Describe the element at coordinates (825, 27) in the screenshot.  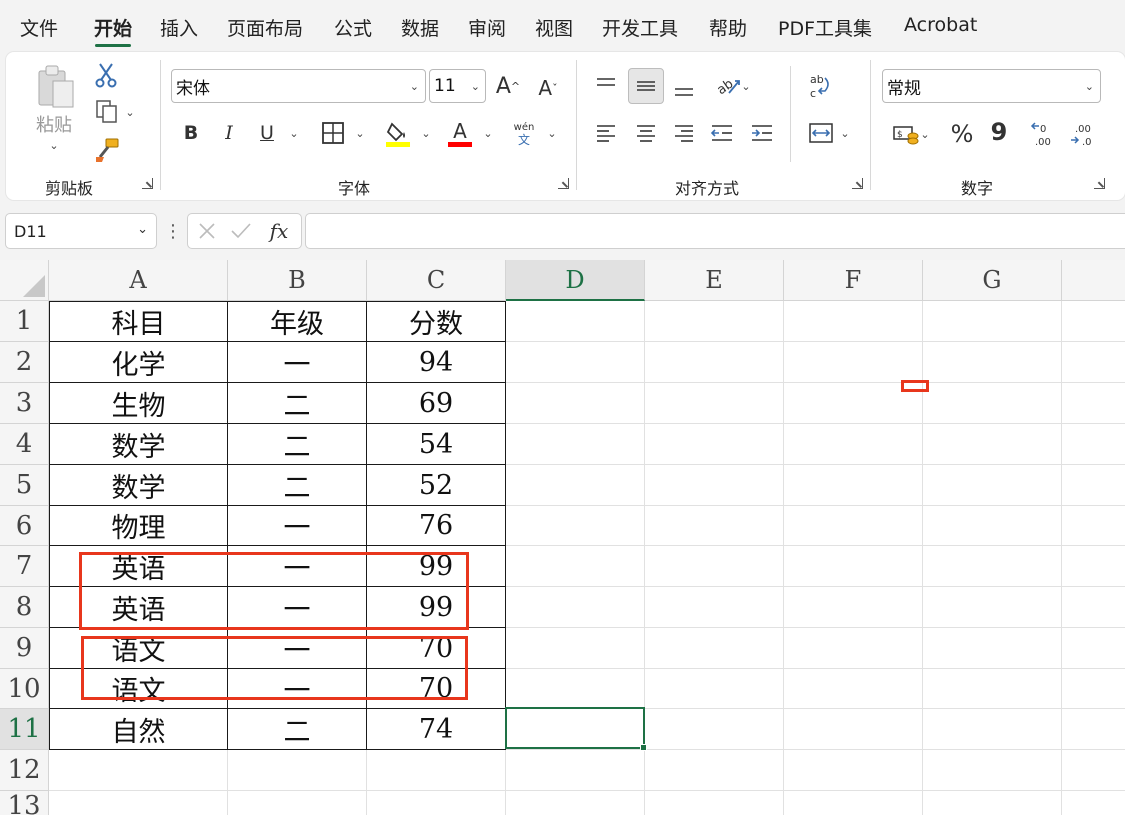
I see `menu-pdf-tools: PDF工具集` at that location.